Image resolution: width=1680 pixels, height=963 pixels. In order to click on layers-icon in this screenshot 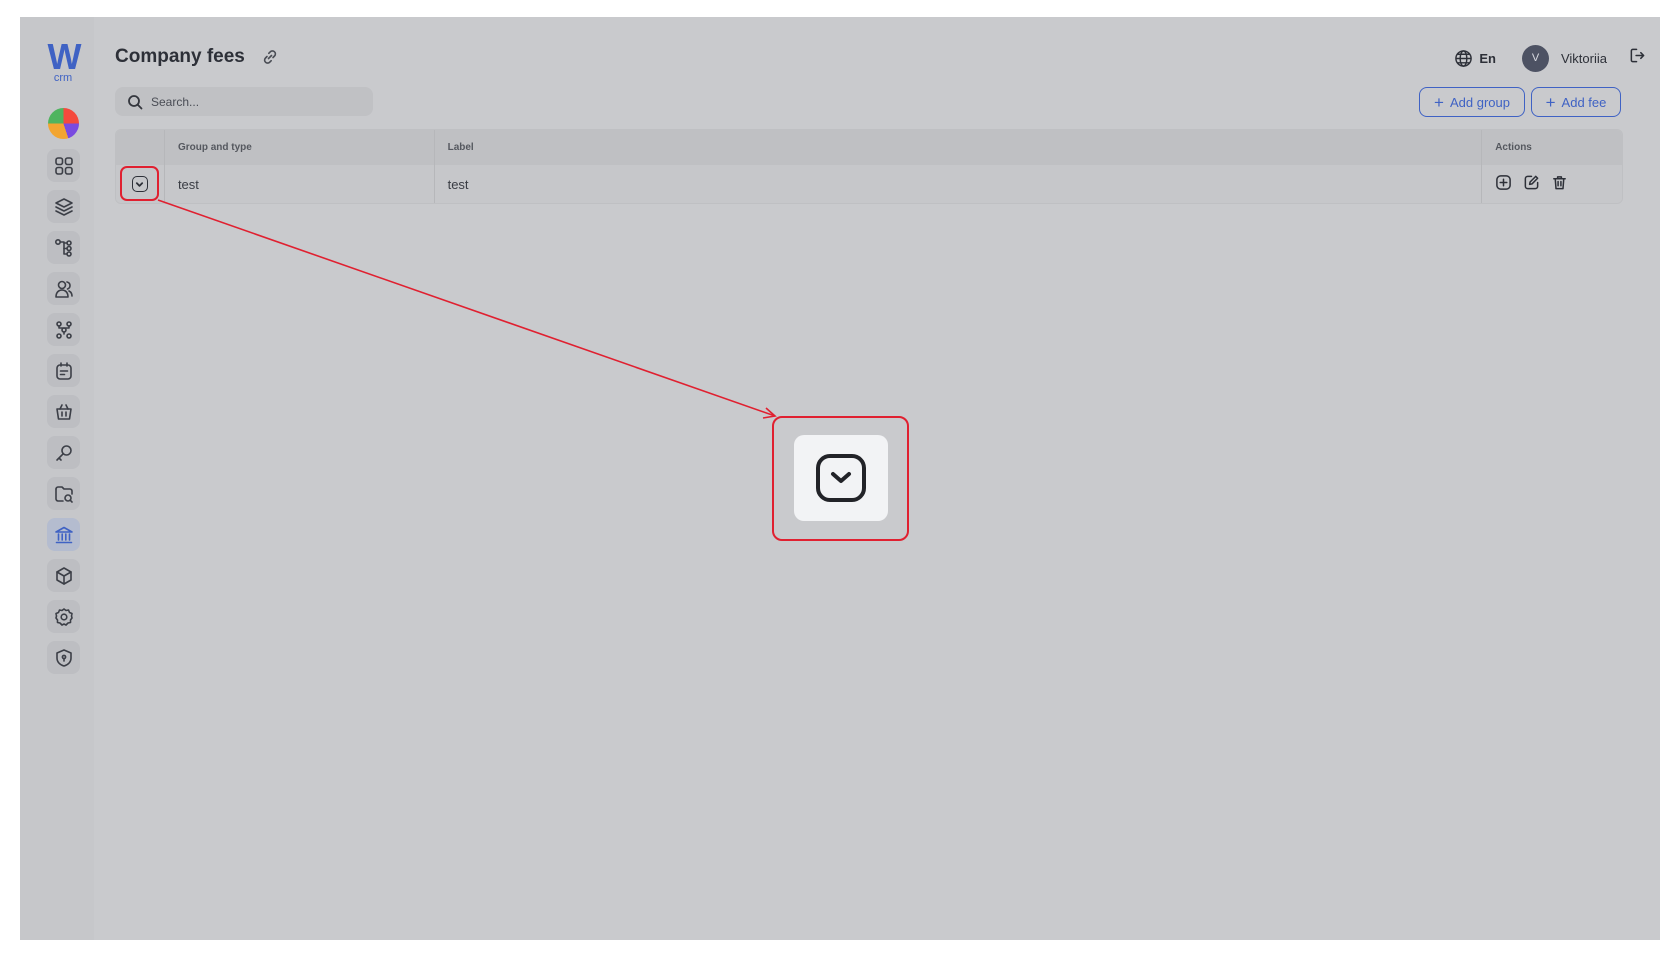, I will do `click(63, 206)`.